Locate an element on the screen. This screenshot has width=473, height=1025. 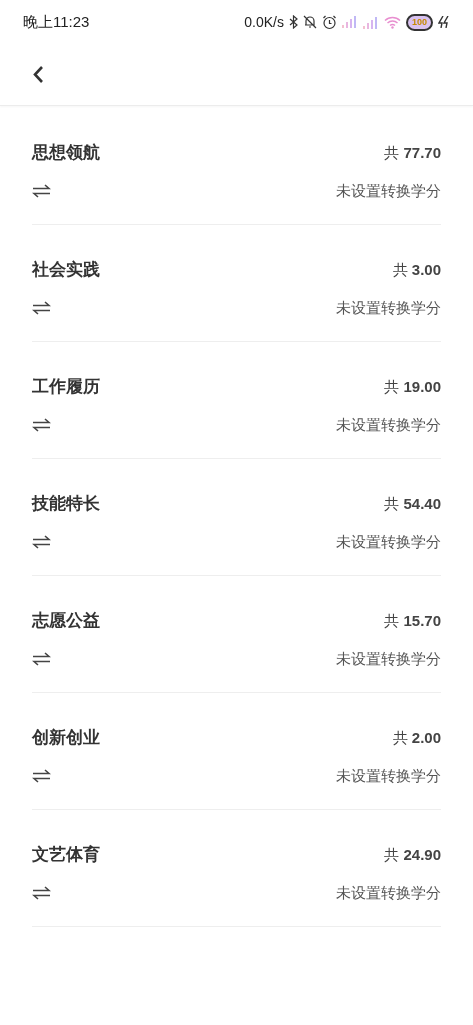
category-title: 社会实践 is located at coordinates (66, 270).